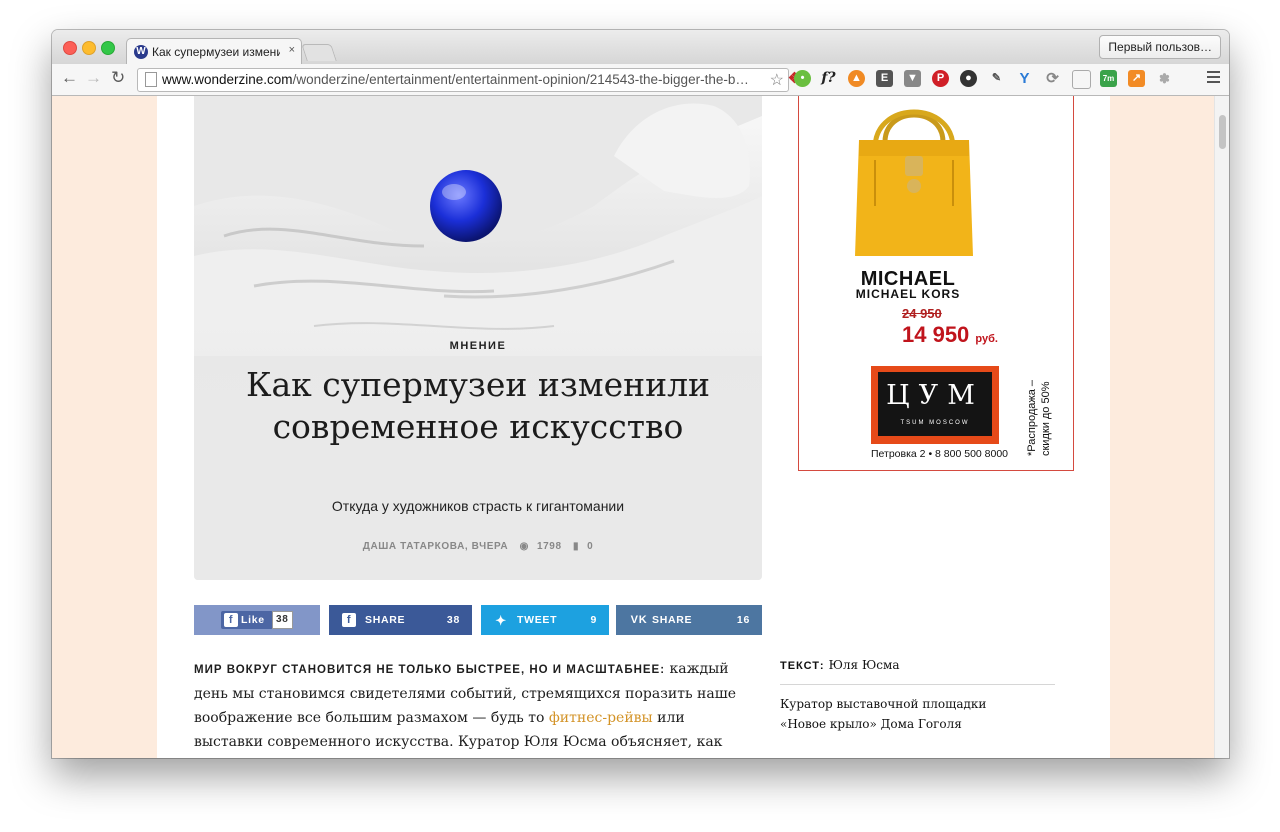 The image size is (1280, 832). What do you see at coordinates (436, 546) in the screenshot?
I see `author-date: ДАША ТАТАРКОВА, ВЧЕРА` at bounding box center [436, 546].